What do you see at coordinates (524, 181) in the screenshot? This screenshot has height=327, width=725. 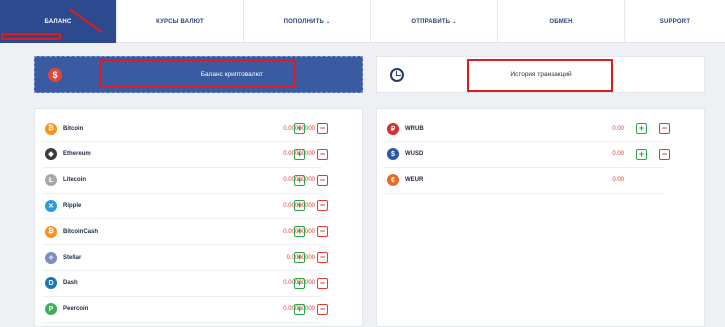 I see `list-item: € WEUR 0.00` at bounding box center [524, 181].